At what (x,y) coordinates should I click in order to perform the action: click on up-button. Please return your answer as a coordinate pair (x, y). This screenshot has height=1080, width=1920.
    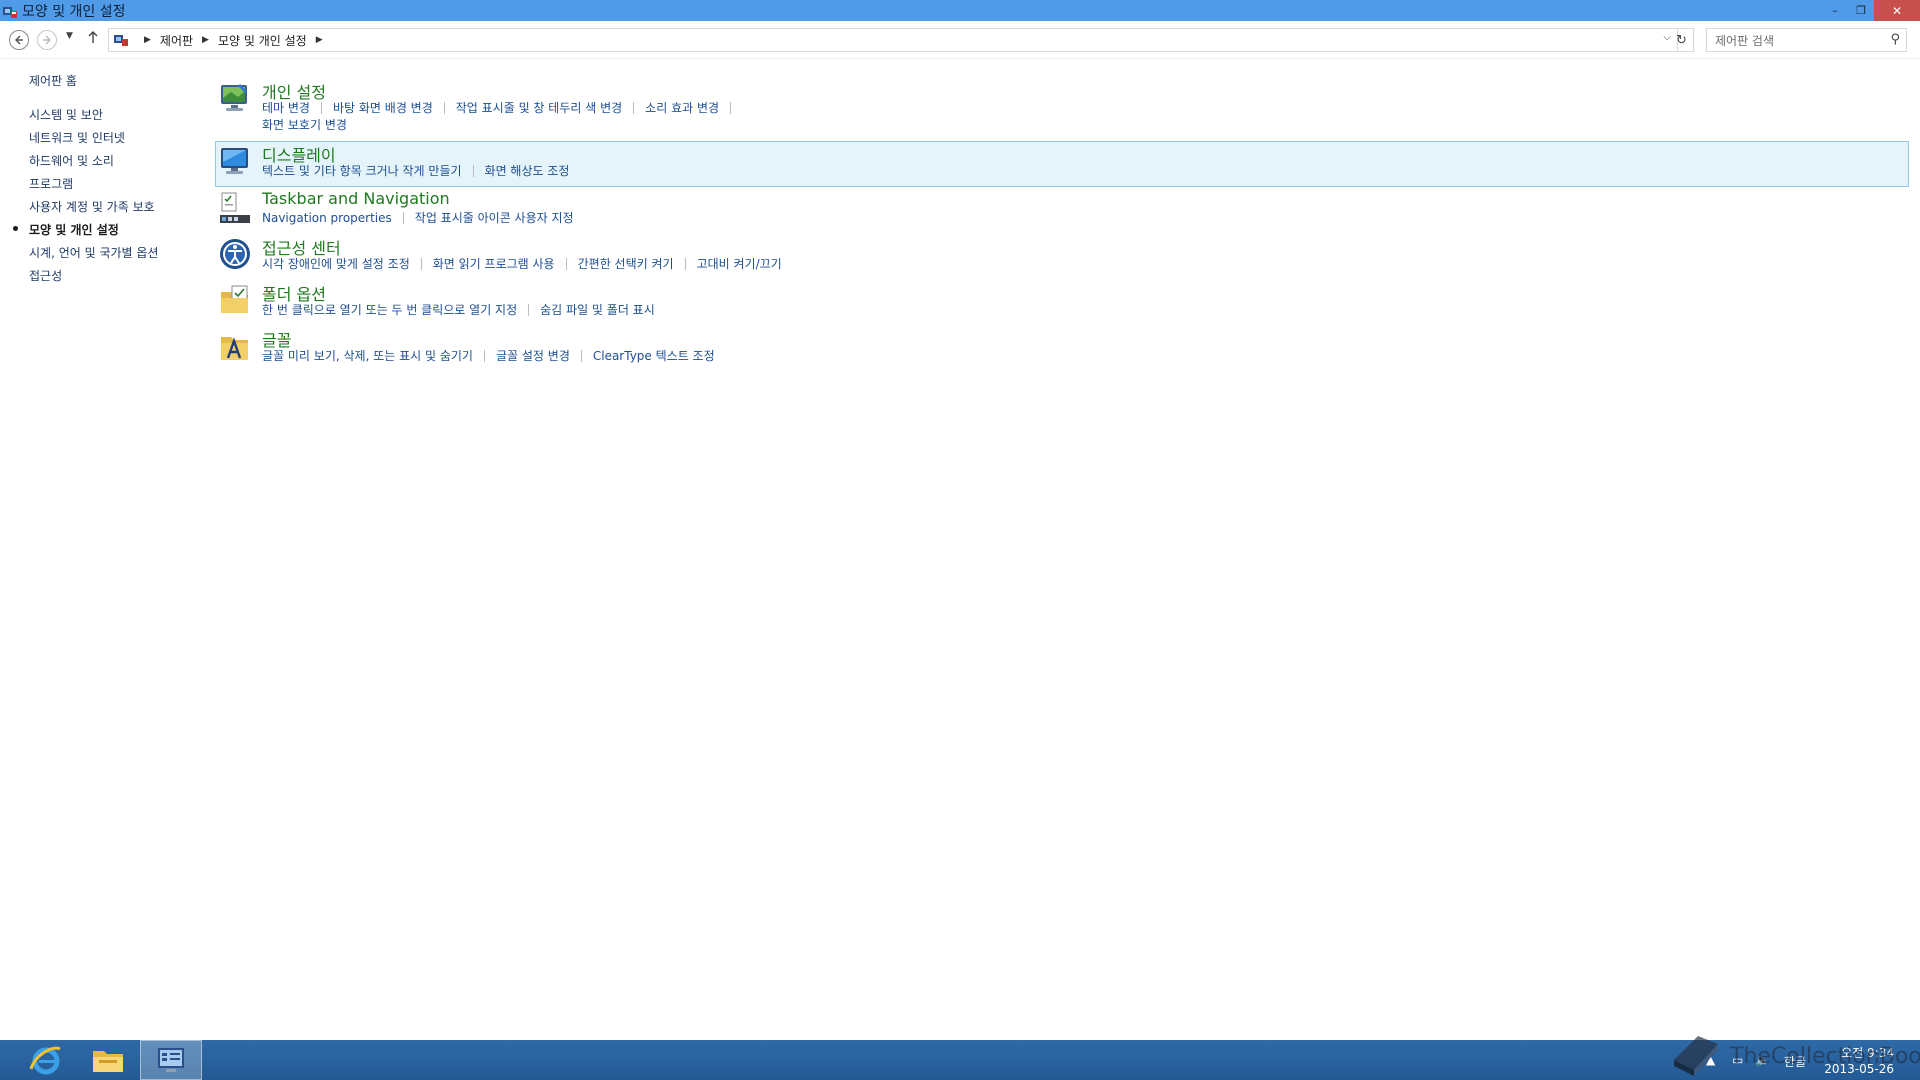
    Looking at the image, I should click on (93, 39).